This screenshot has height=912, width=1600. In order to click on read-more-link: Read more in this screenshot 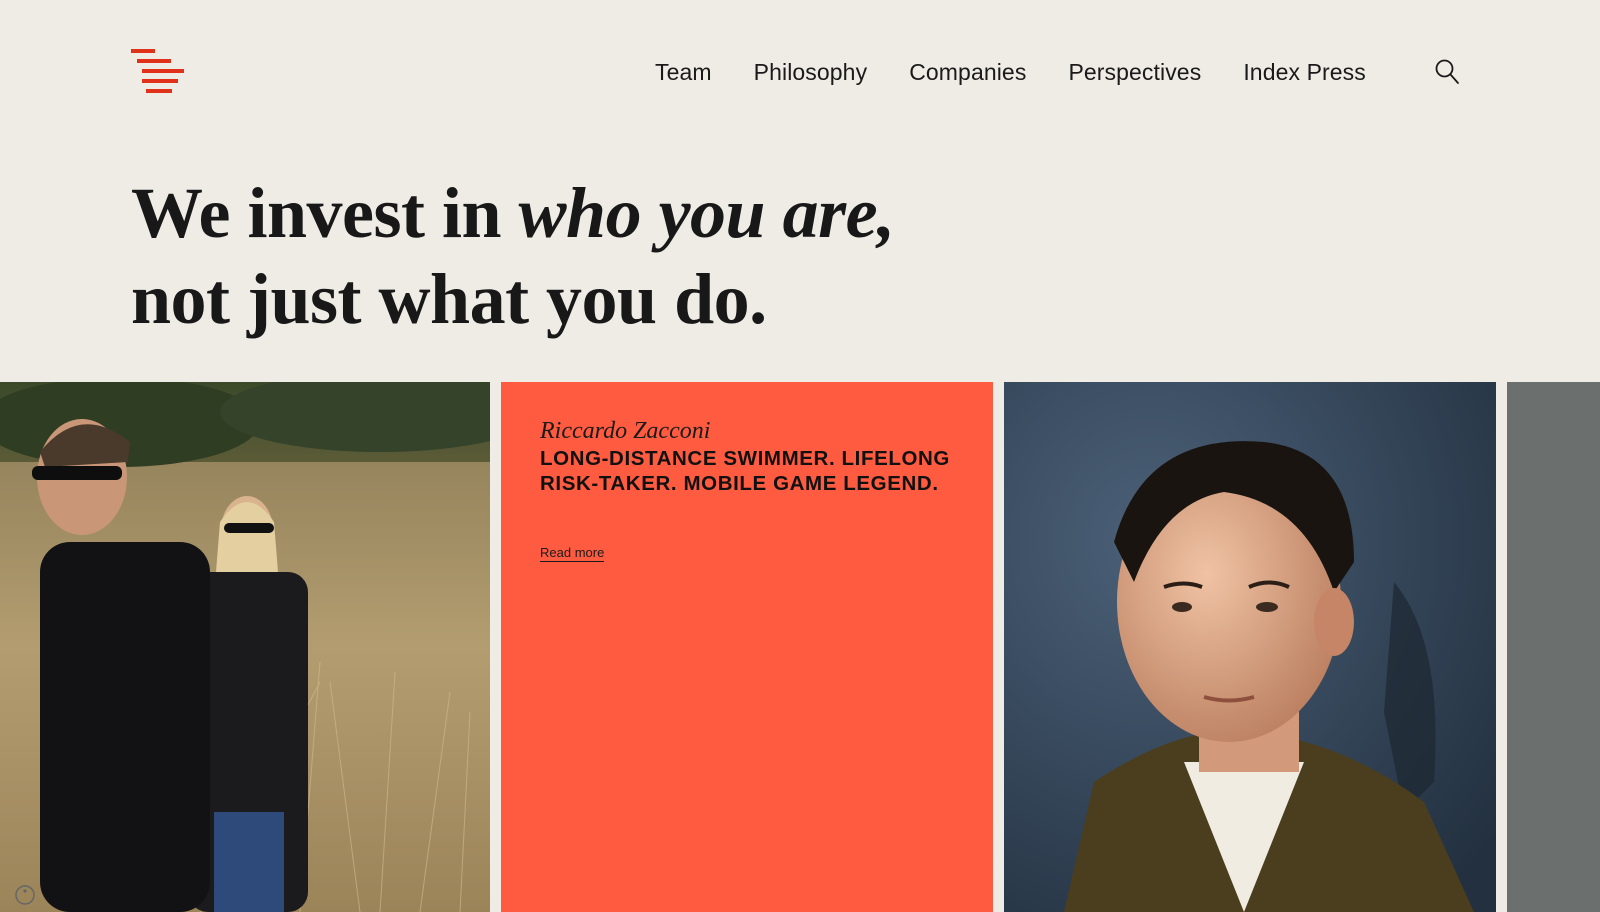, I will do `click(572, 553)`.